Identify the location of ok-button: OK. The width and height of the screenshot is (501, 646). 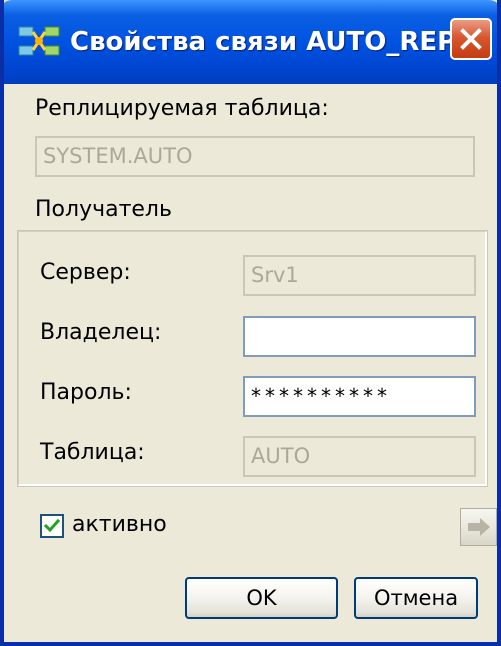
(261, 598).